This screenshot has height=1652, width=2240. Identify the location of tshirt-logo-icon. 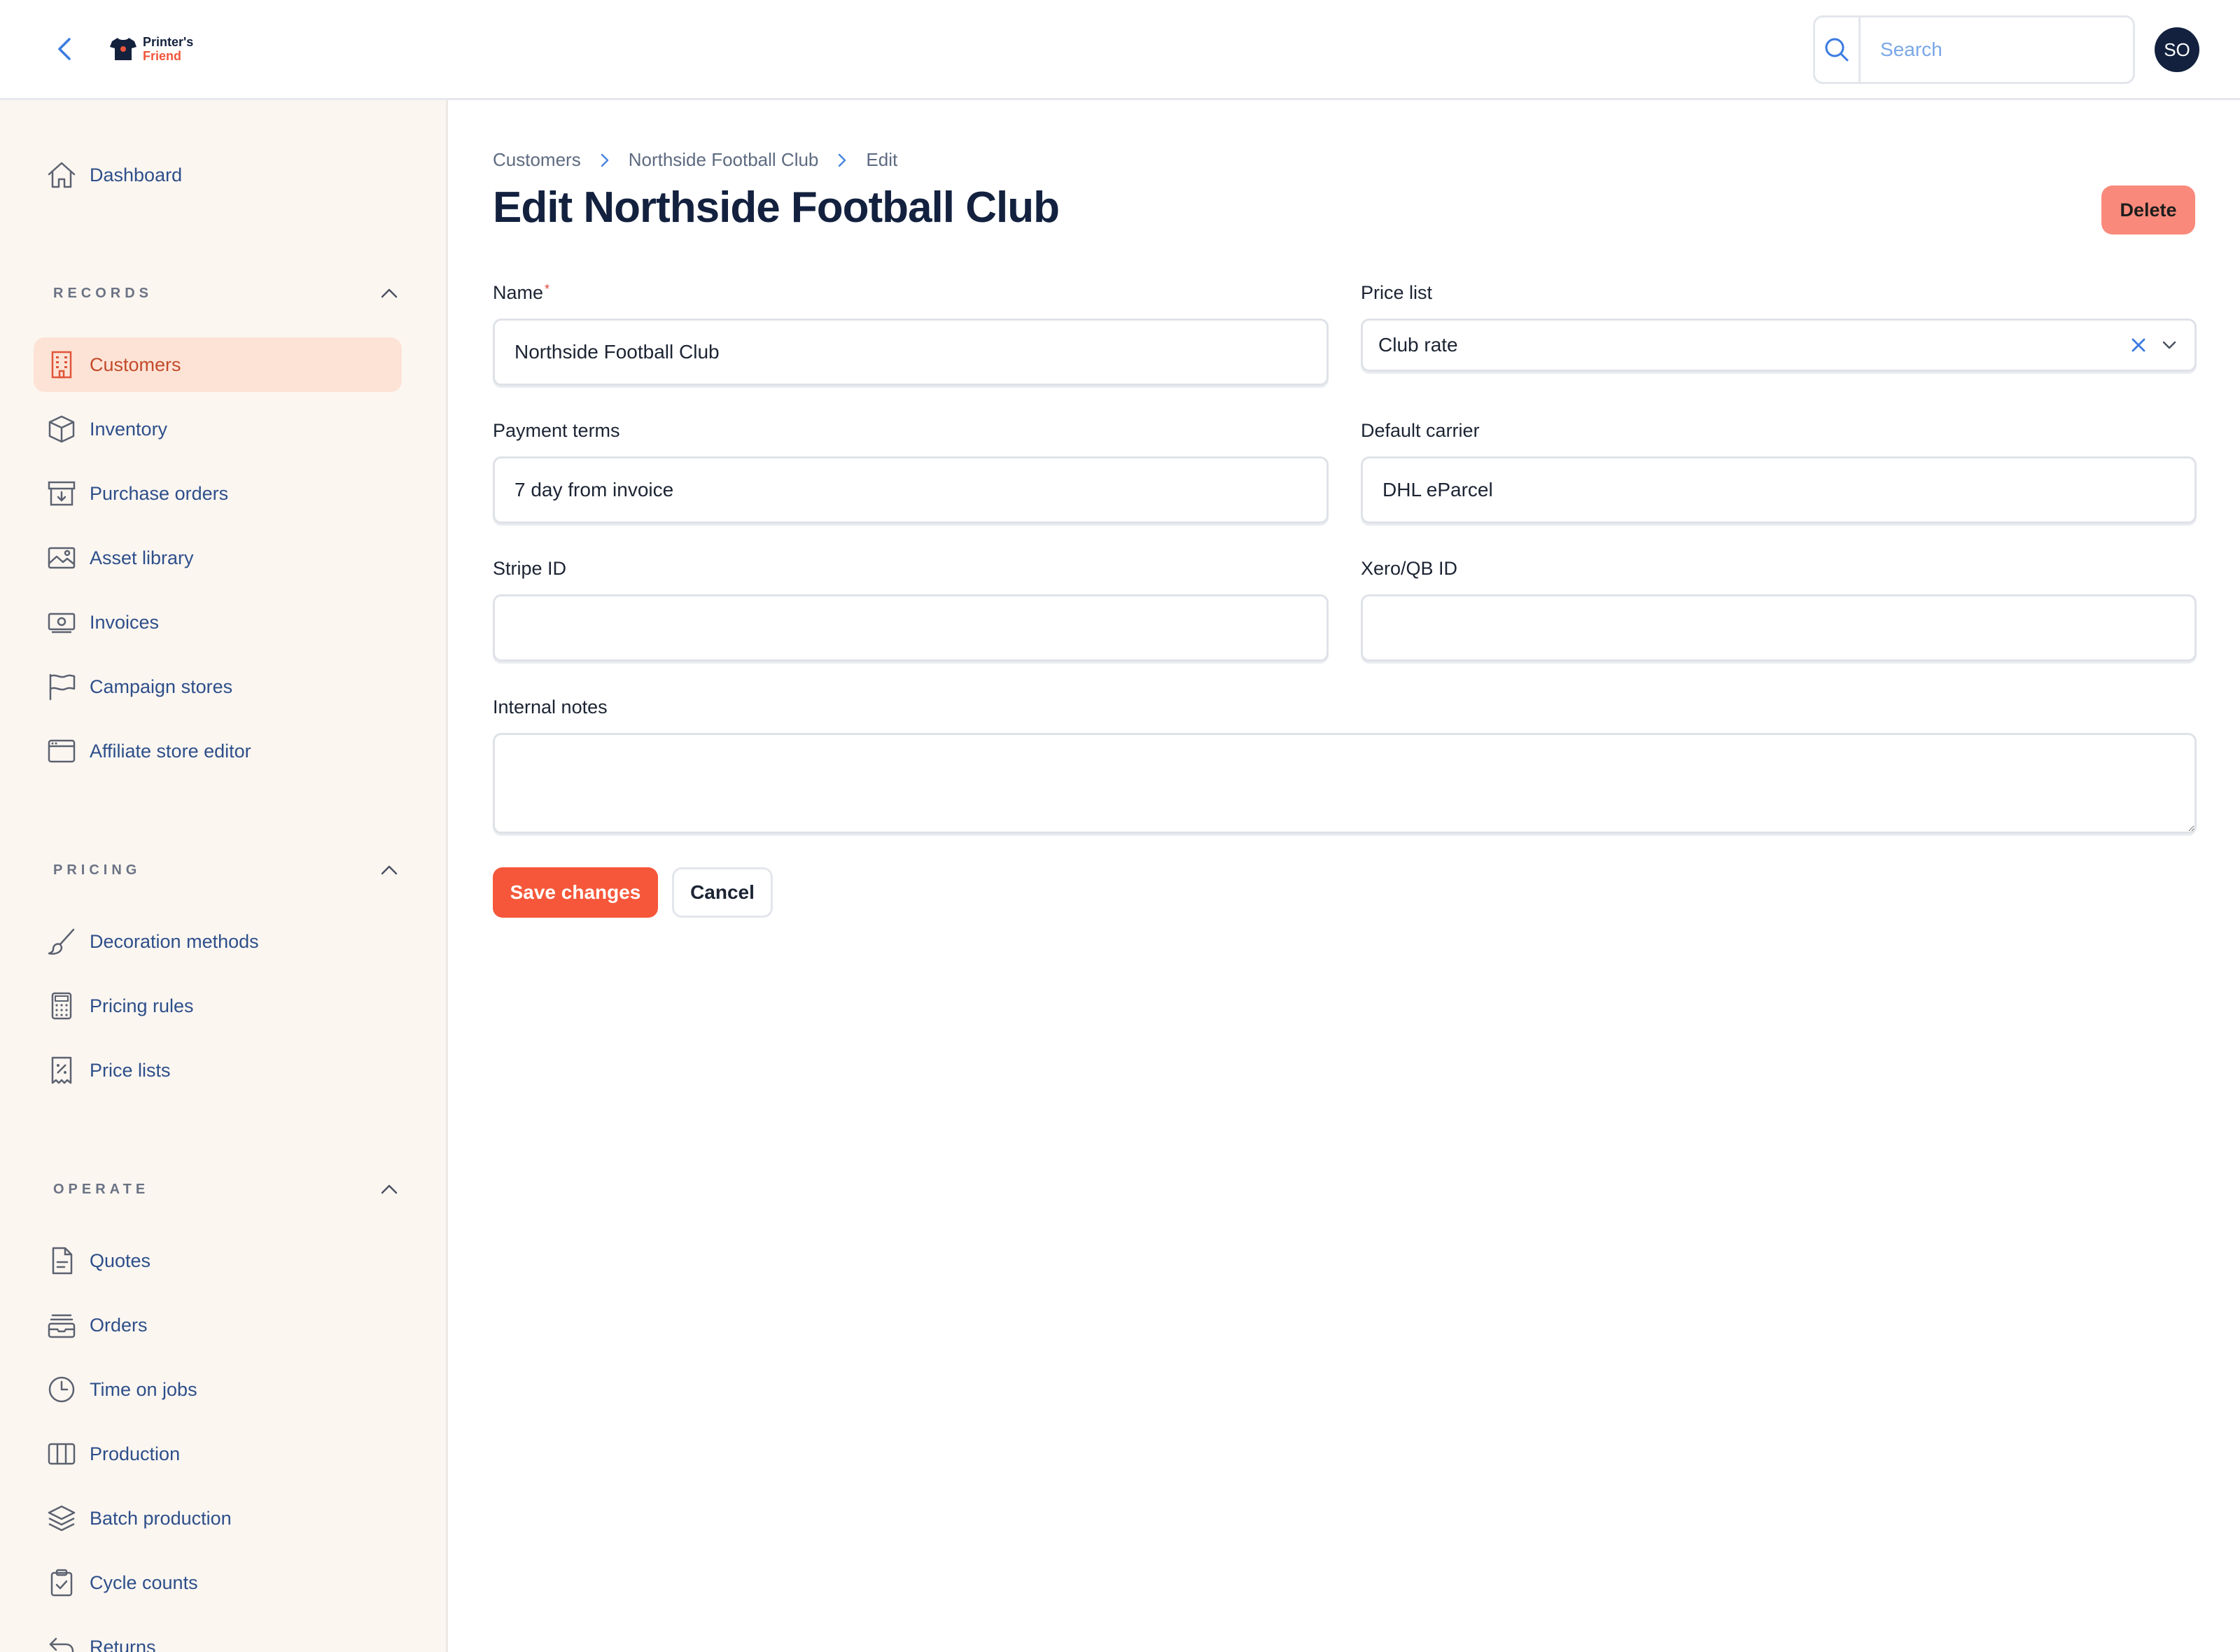
(123, 49).